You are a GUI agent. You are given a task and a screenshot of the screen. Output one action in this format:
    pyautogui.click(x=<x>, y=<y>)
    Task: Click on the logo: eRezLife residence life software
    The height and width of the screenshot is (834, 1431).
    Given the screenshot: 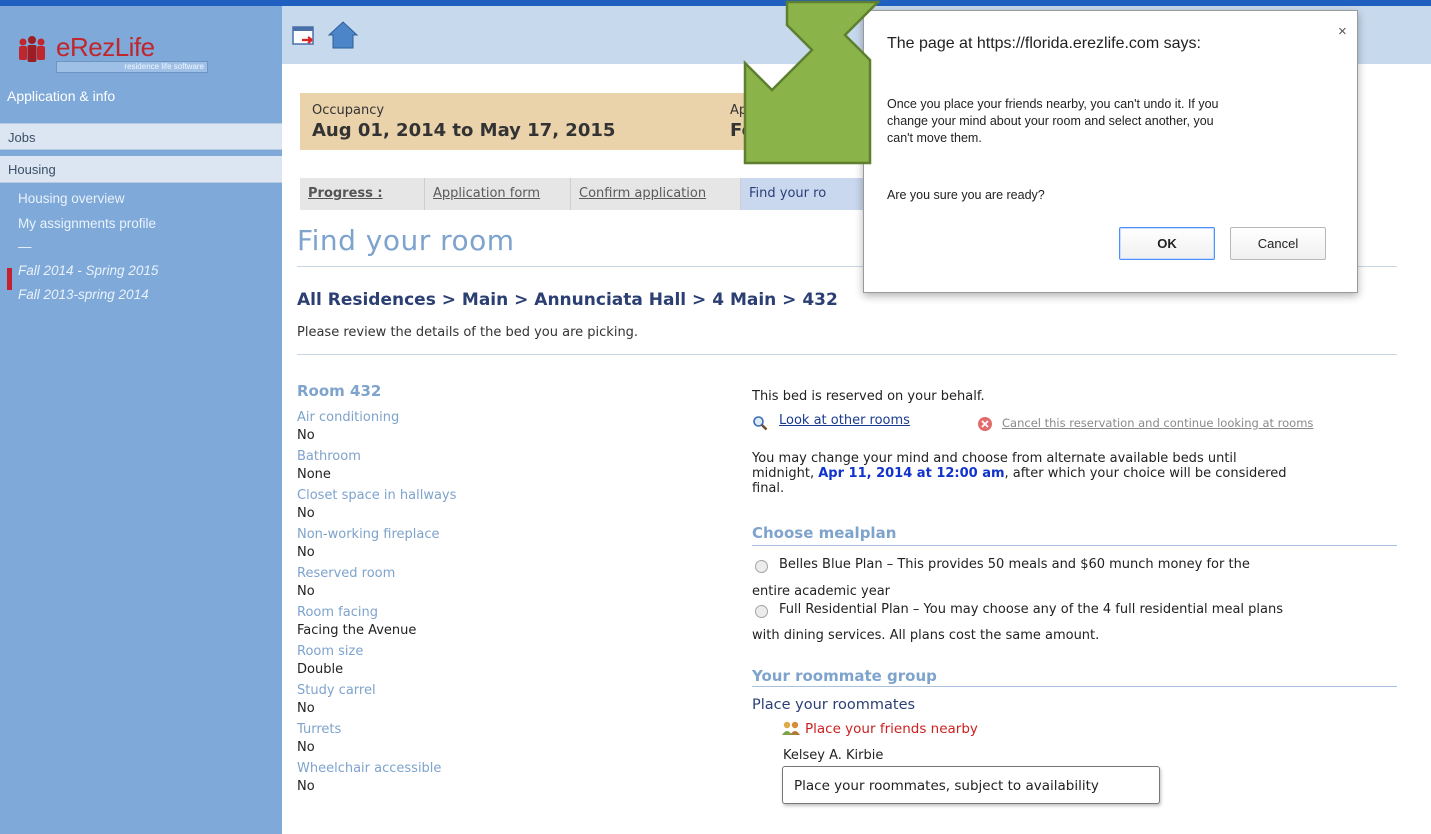 What is the action you would take?
    pyautogui.click(x=110, y=52)
    